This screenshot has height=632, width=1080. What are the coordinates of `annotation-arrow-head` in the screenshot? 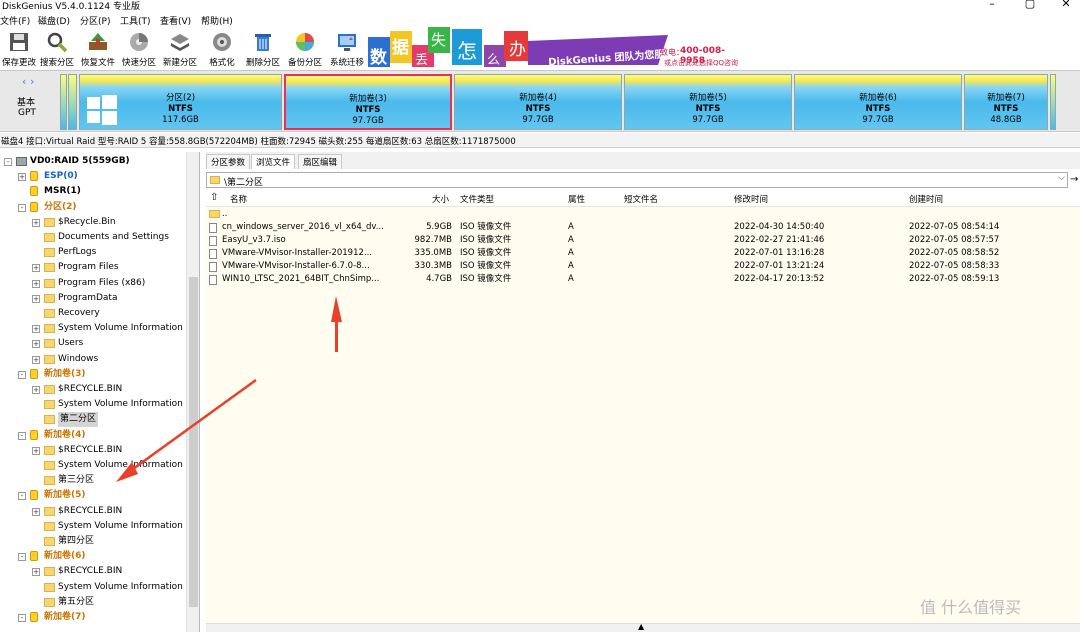 It's located at (127, 472).